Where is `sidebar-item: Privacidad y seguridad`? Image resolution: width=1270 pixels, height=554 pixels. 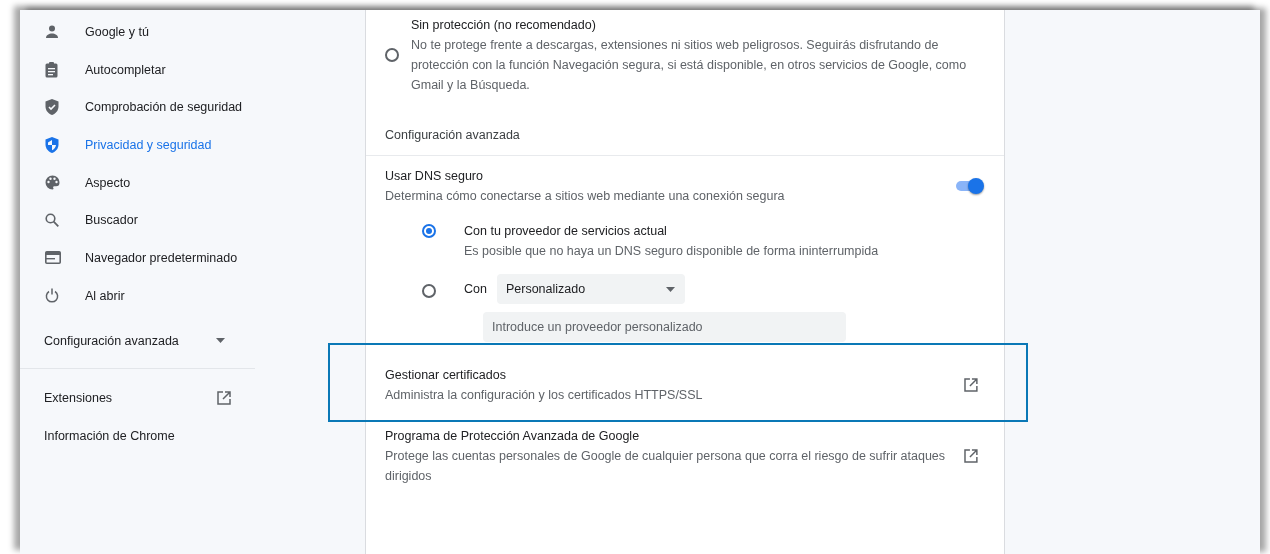
sidebar-item: Privacidad y seguridad is located at coordinates (192, 145).